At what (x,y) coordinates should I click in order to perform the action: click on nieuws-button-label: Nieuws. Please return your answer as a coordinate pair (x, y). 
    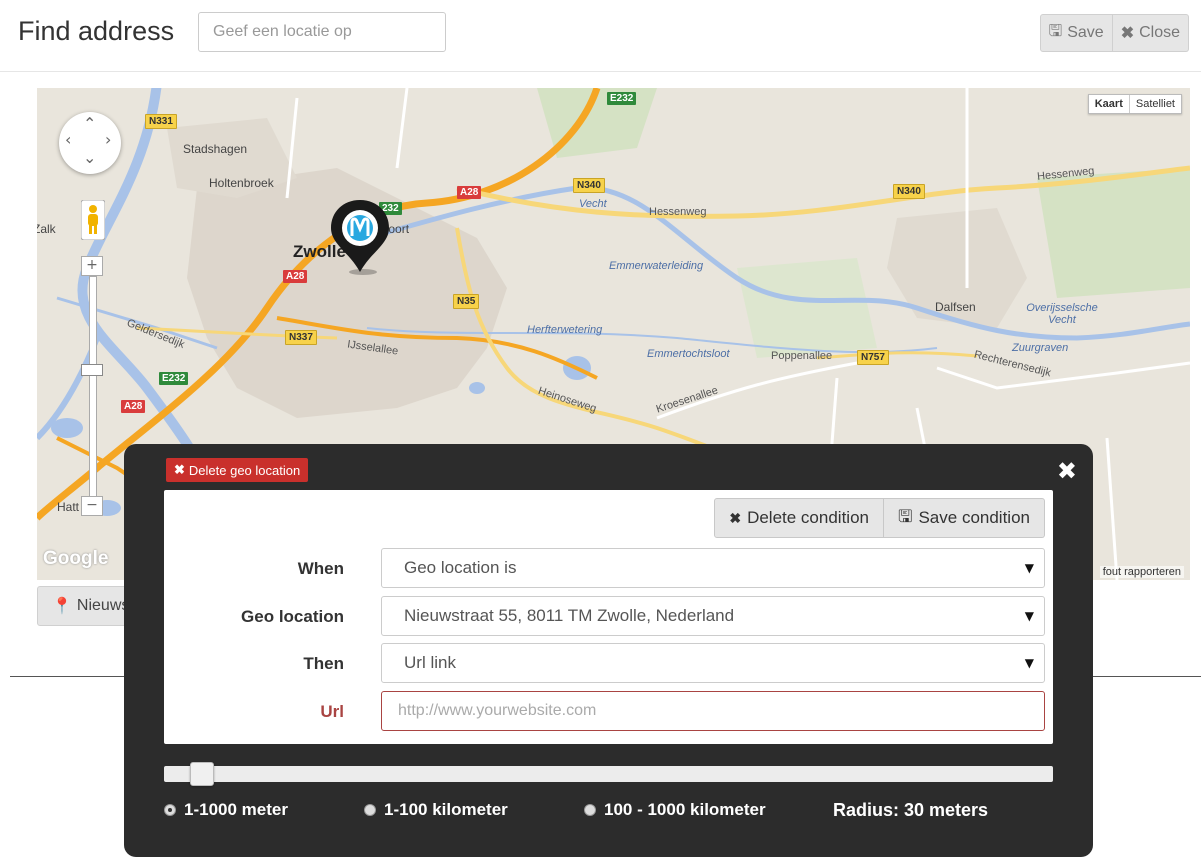
    Looking at the image, I should click on (103, 605).